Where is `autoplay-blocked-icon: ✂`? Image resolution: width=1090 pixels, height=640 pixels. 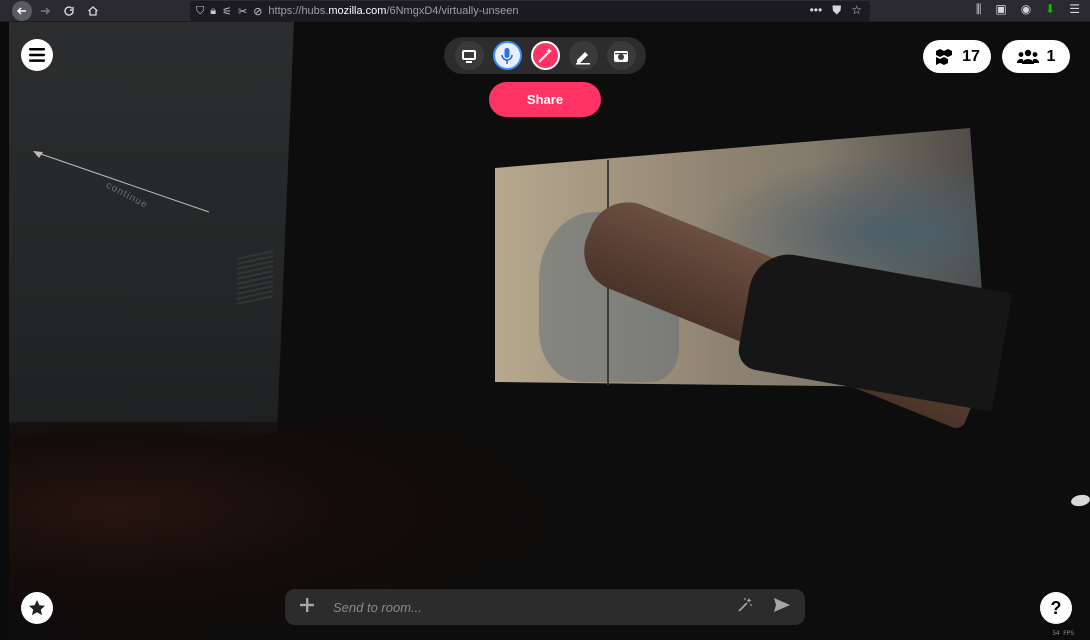 autoplay-blocked-icon: ✂ is located at coordinates (242, 11).